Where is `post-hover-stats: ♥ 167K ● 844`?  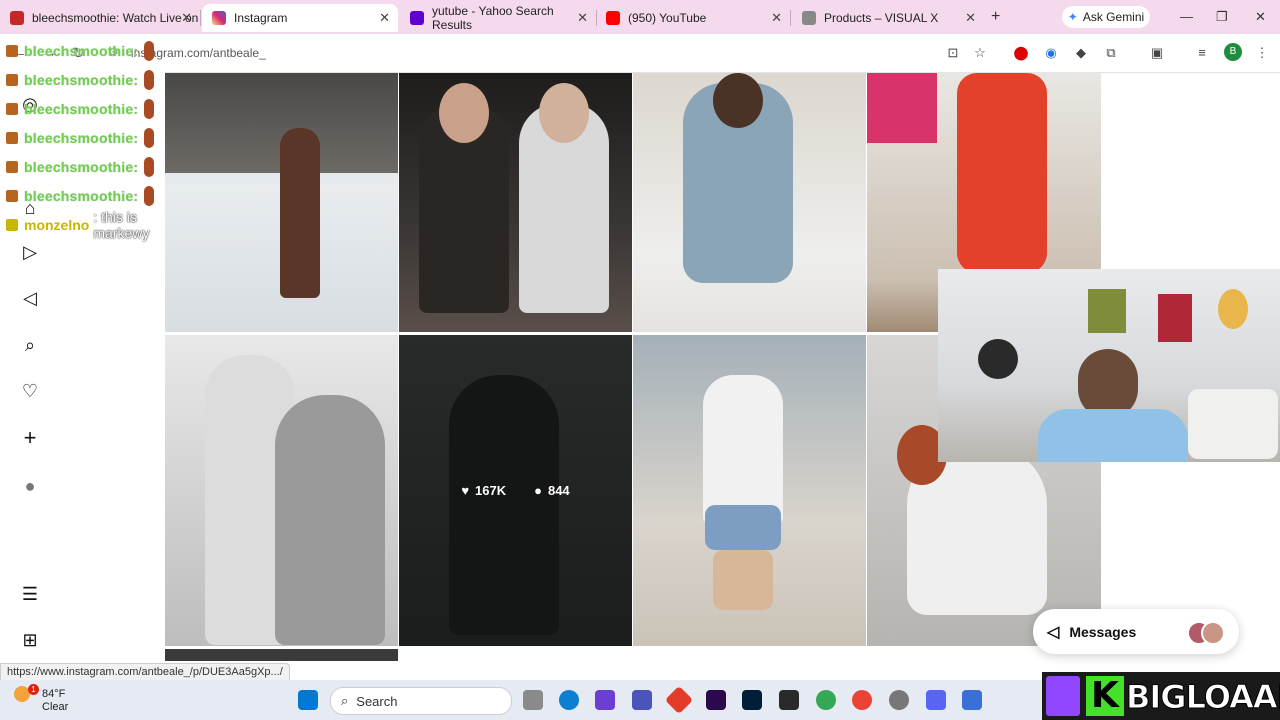
post-hover-stats: ♥ 167K ● 844 is located at coordinates (515, 490).